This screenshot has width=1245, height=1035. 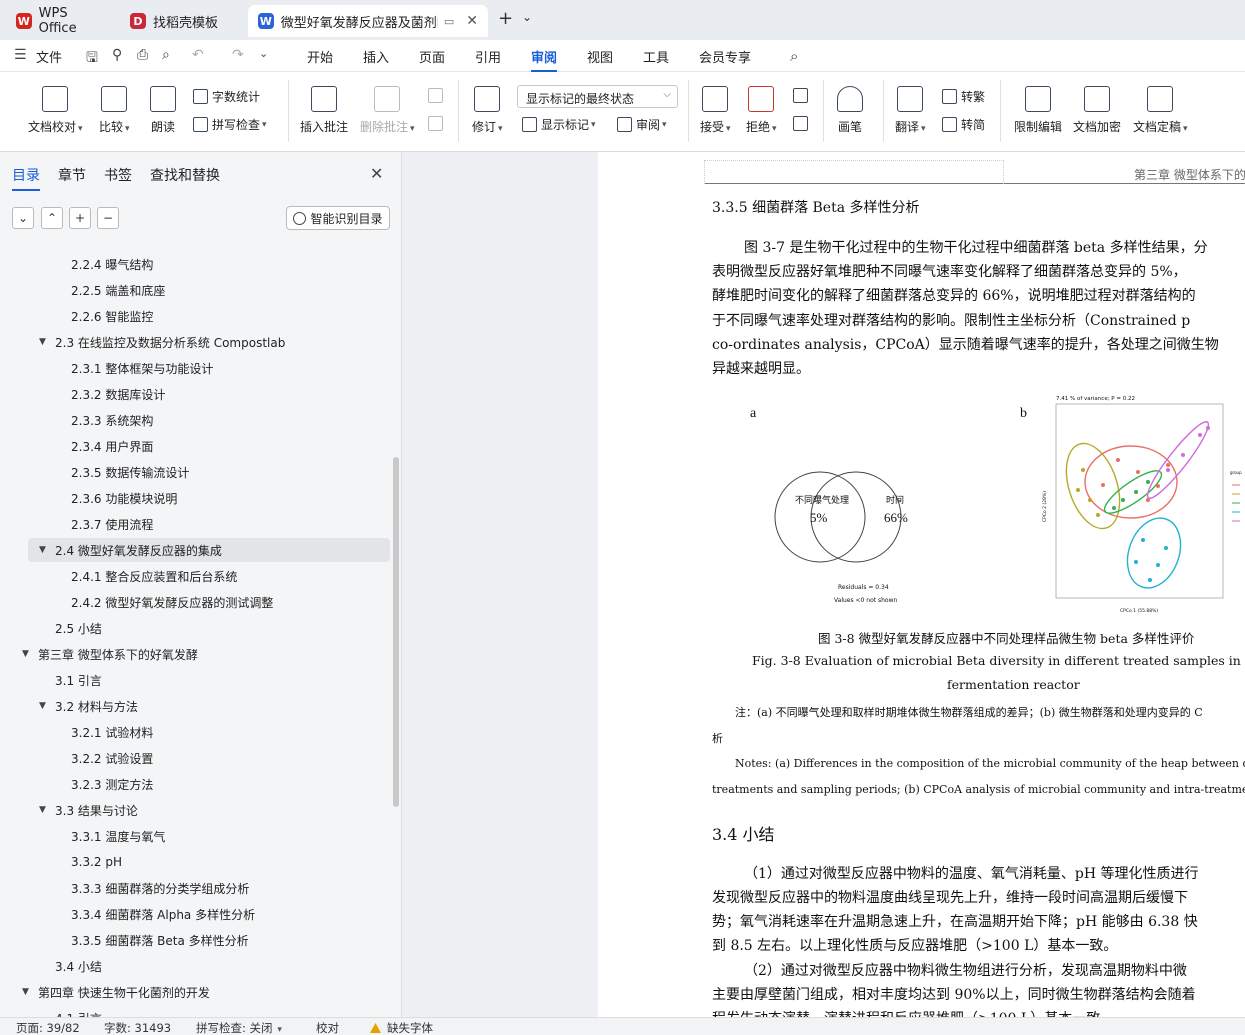 What do you see at coordinates (338, 218) in the screenshot?
I see `smart-toc-button: 智能识别目录` at bounding box center [338, 218].